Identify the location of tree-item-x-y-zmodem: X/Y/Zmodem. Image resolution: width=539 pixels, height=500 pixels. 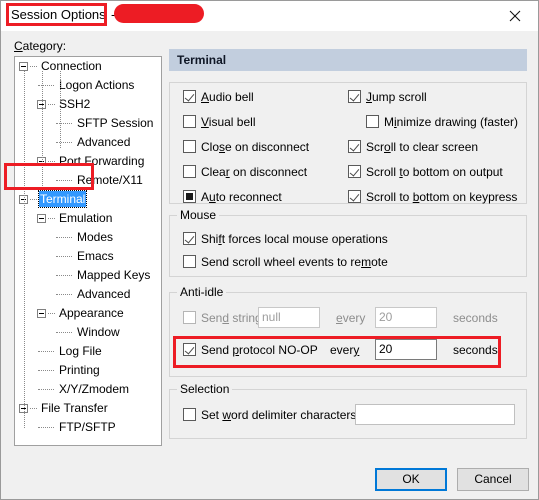
(88, 389).